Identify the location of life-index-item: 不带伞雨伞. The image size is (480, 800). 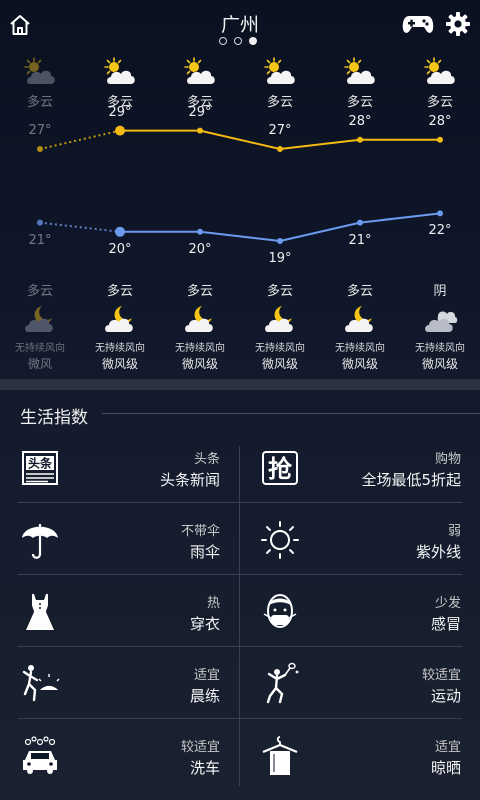
(120, 540).